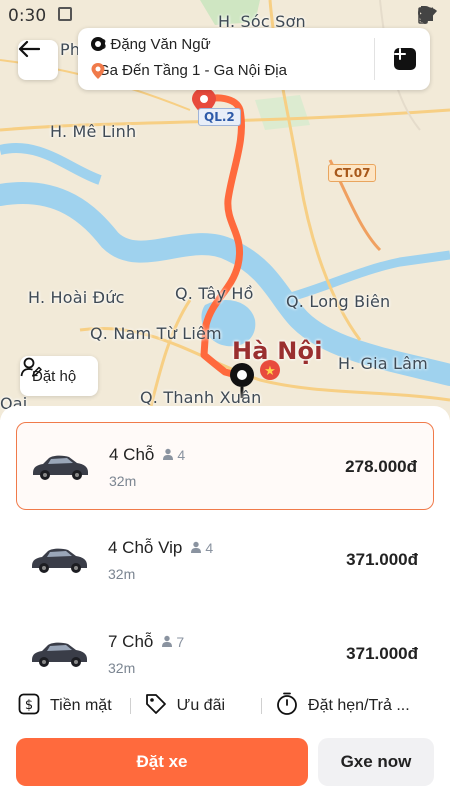 The width and height of the screenshot is (450, 800). Describe the element at coordinates (192, 70) in the screenshot. I see `destination-address: Ga Đến Tầng 1 - Ga Nội Địa` at that location.